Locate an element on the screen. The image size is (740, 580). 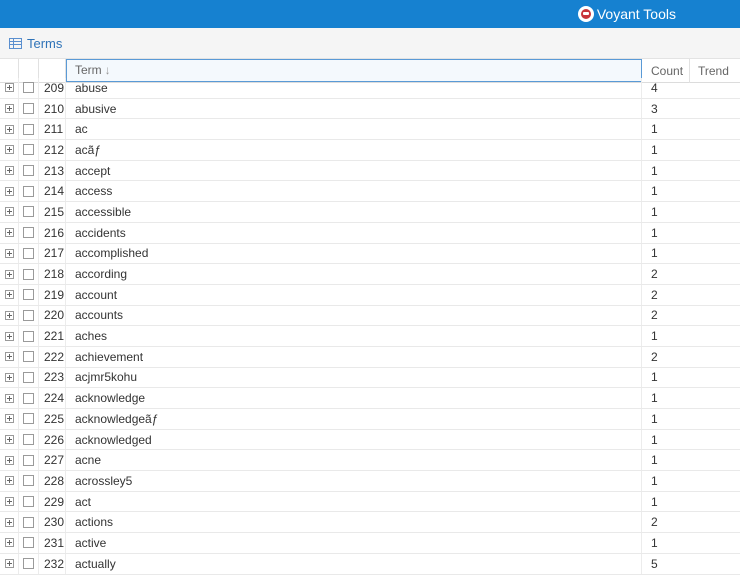
table-row: 215 accessible 1 is located at coordinates (370, 212).